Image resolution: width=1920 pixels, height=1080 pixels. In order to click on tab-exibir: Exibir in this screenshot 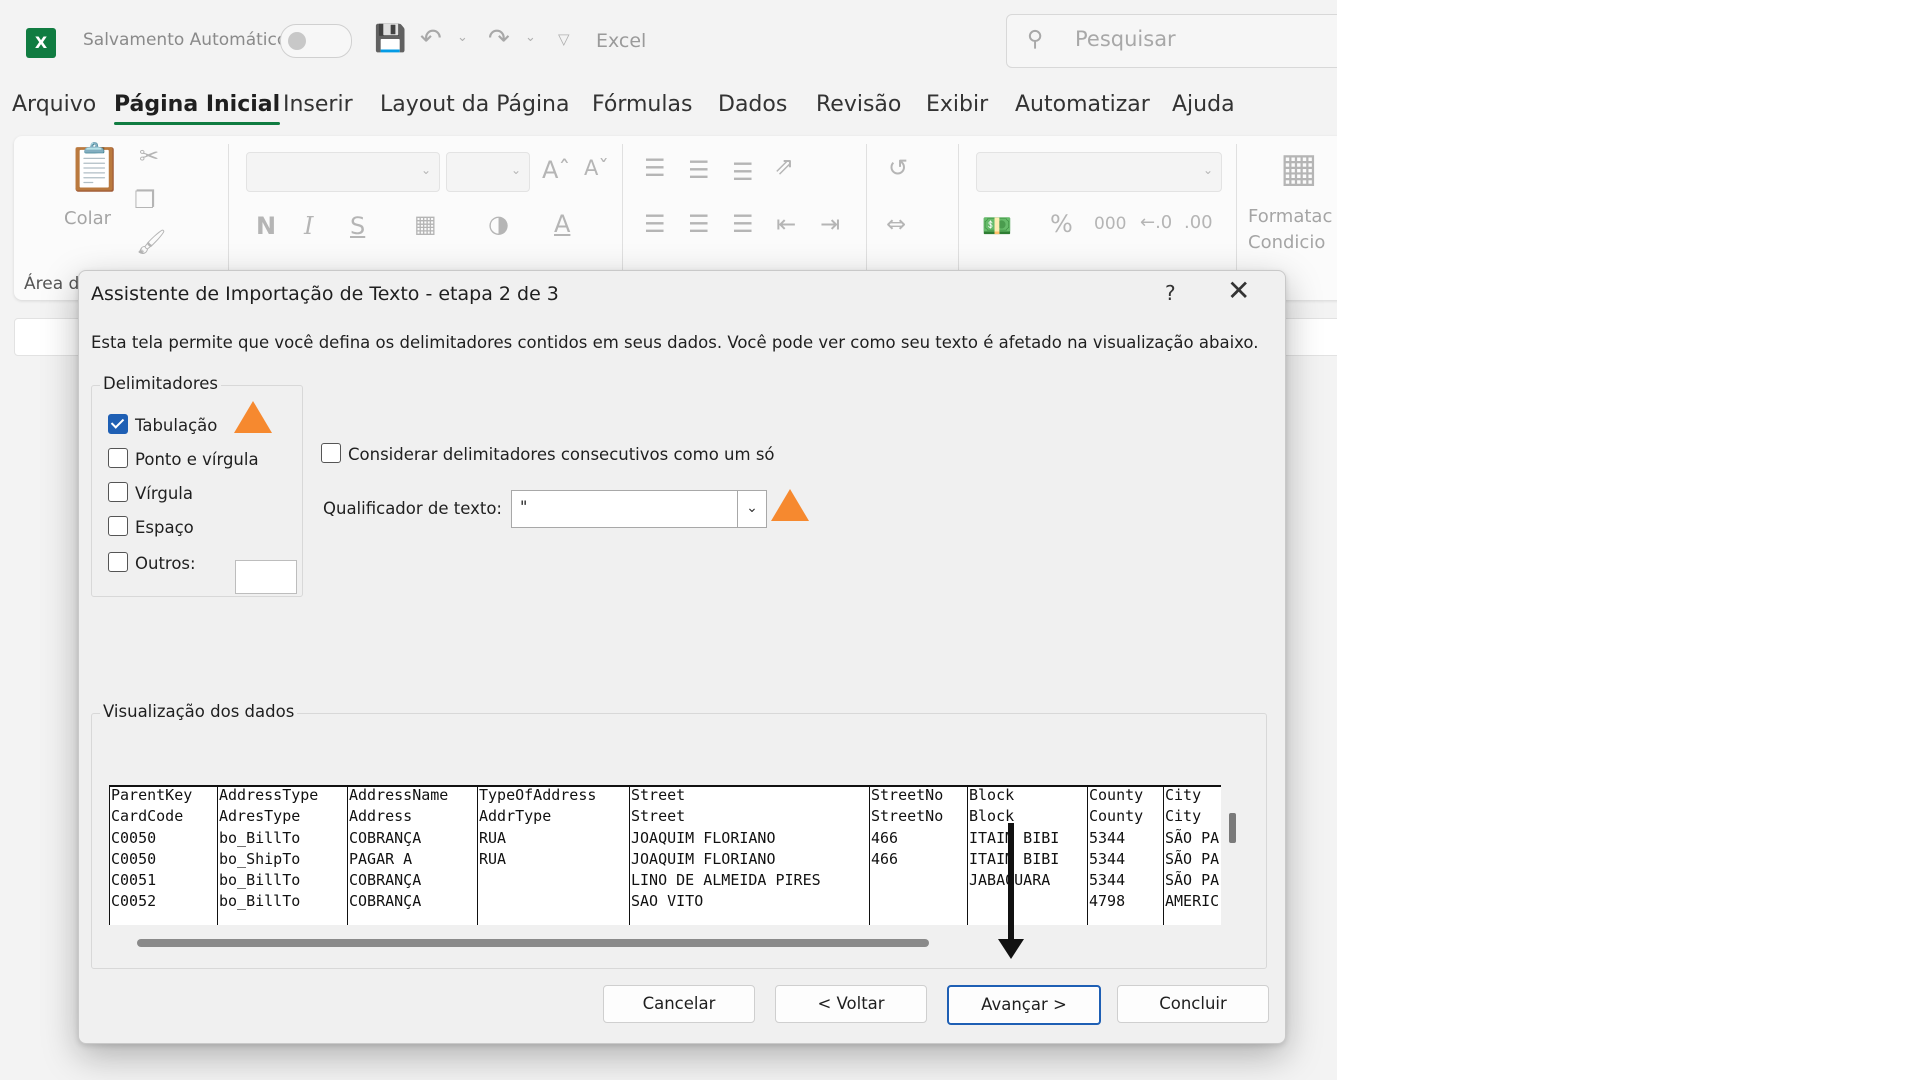, I will do `click(957, 104)`.